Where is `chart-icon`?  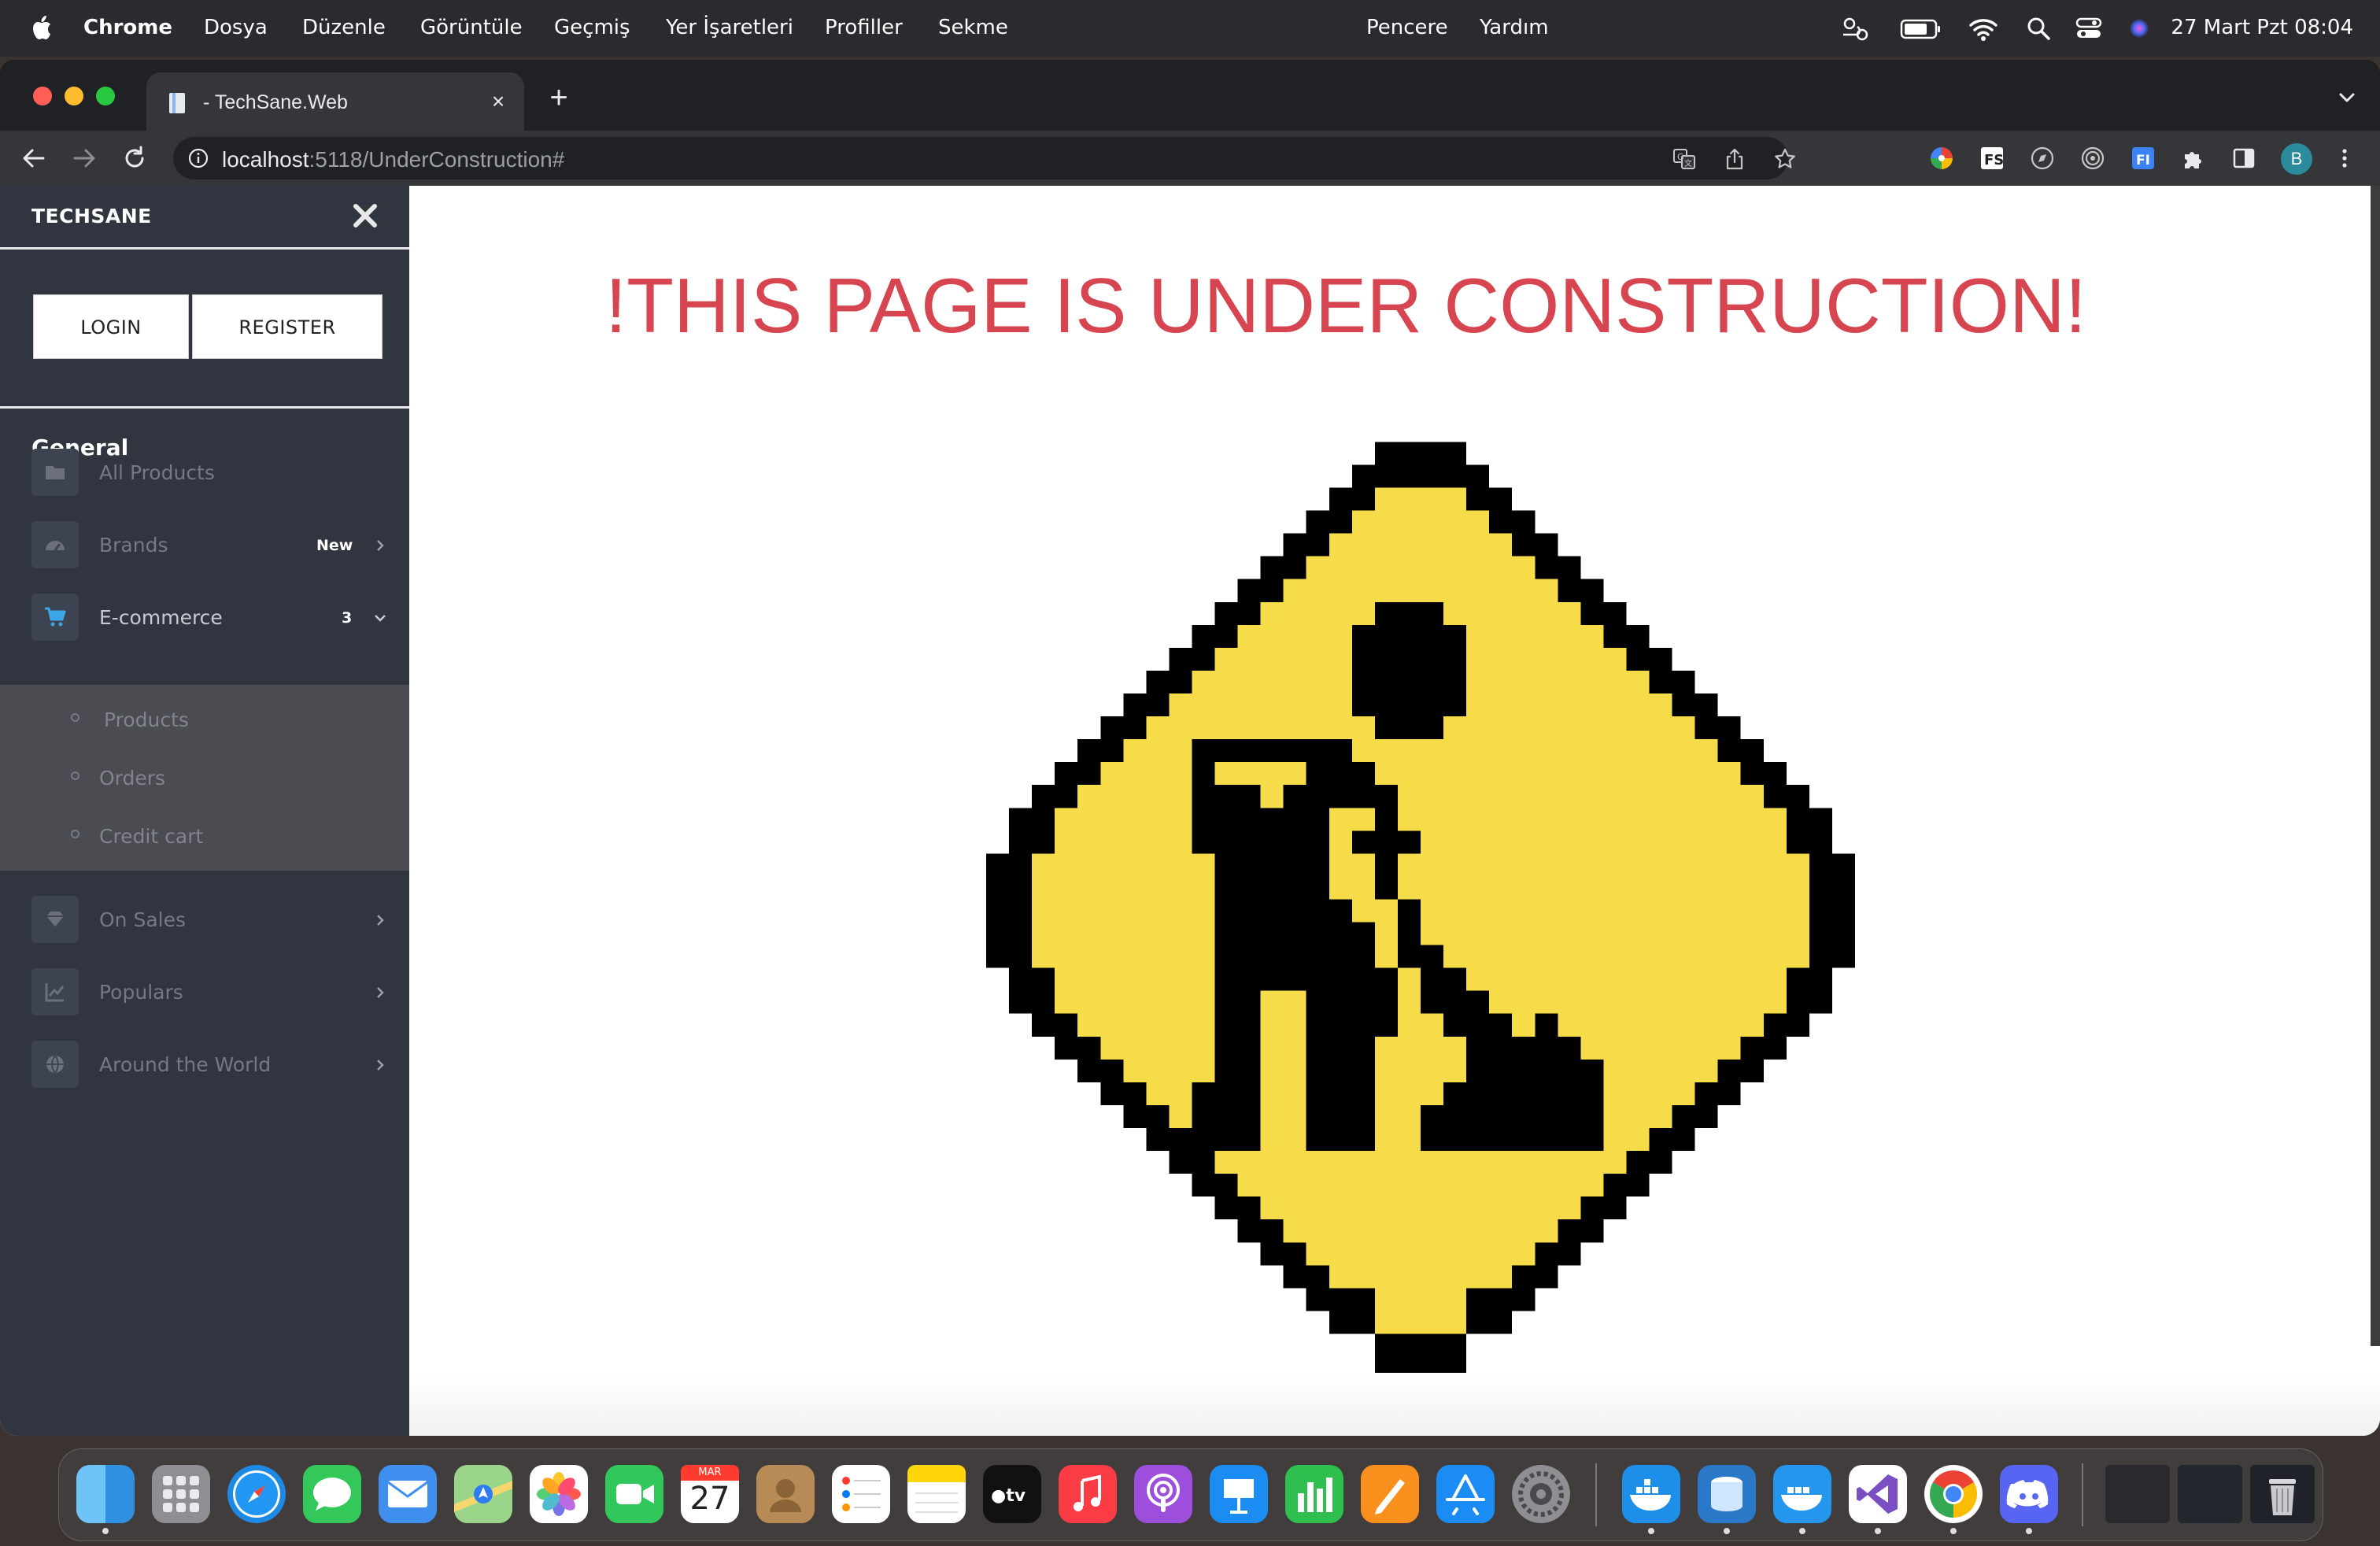
chart-icon is located at coordinates (55, 991).